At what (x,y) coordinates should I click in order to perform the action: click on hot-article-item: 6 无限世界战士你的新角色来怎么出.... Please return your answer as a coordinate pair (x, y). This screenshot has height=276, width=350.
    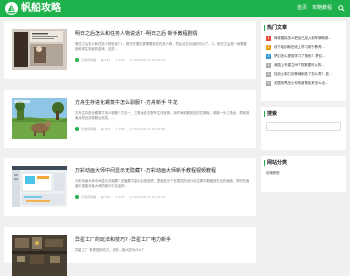
    Looking at the image, I should click on (306, 83).